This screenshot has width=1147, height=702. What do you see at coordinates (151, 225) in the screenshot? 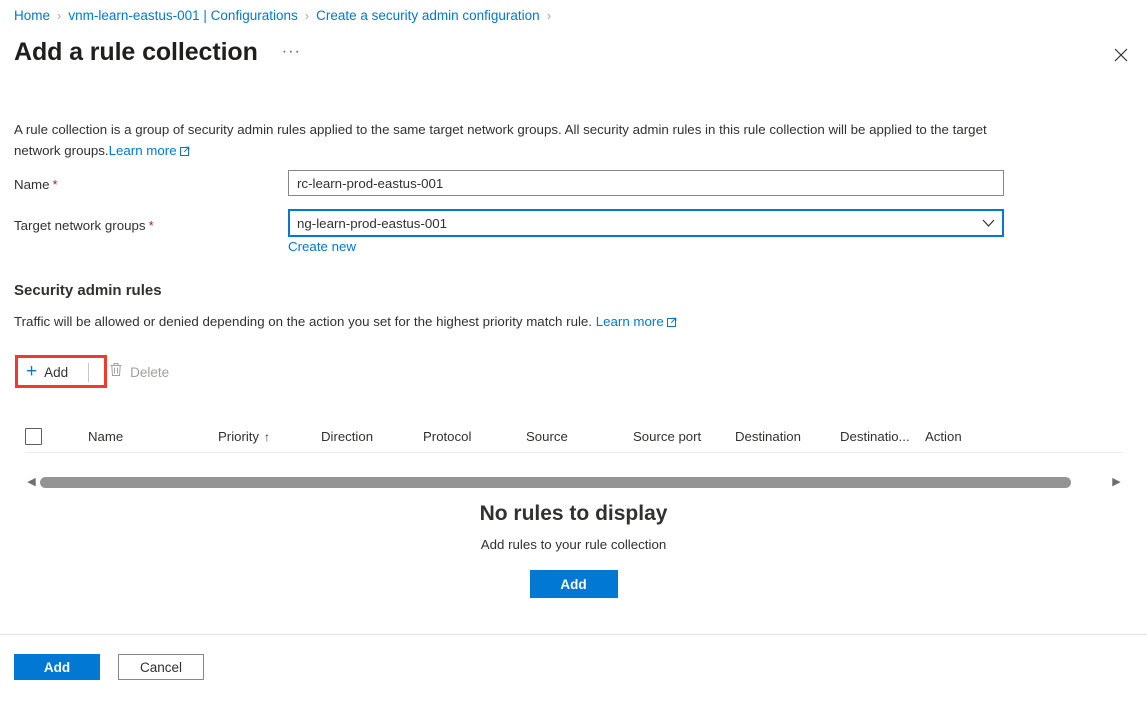
I see `target-network-groups-required-indicator: *` at bounding box center [151, 225].